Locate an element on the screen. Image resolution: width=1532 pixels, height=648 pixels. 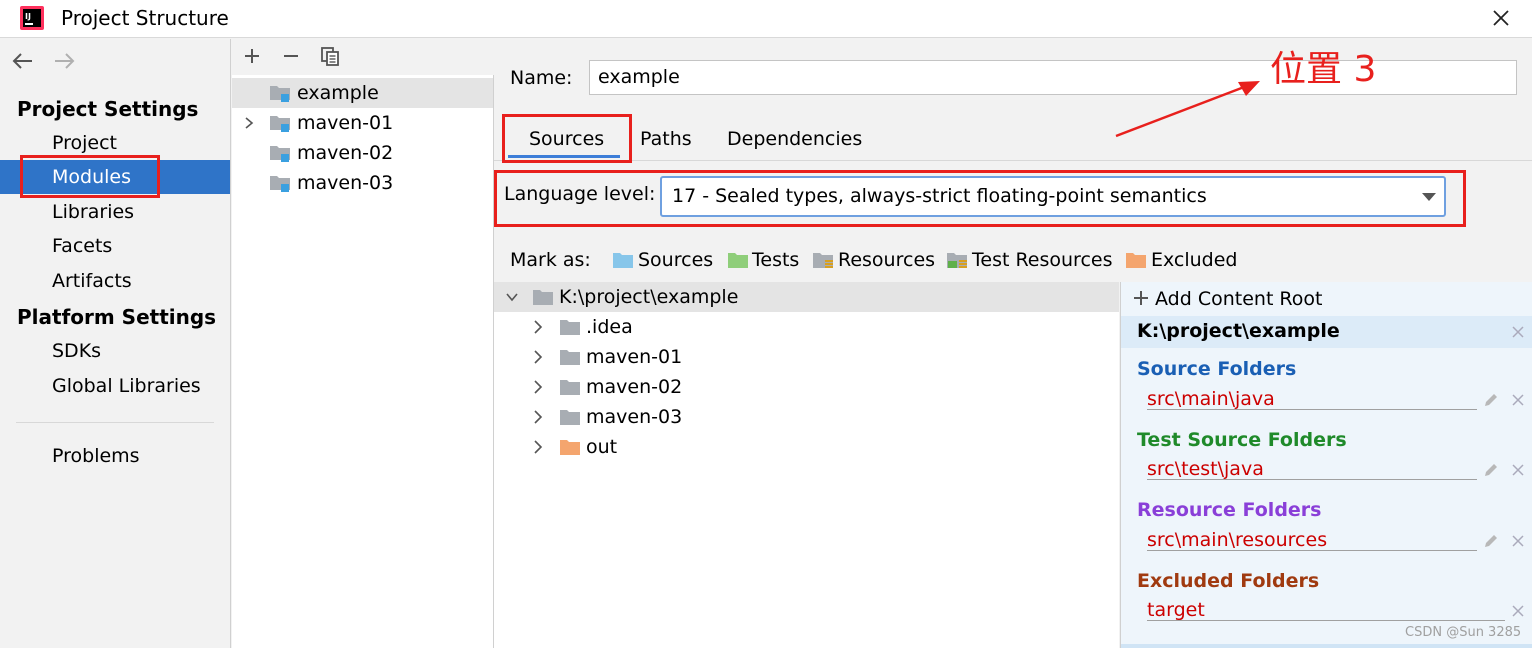
module-item-maven-01: maven-01 is located at coordinates (362, 123).